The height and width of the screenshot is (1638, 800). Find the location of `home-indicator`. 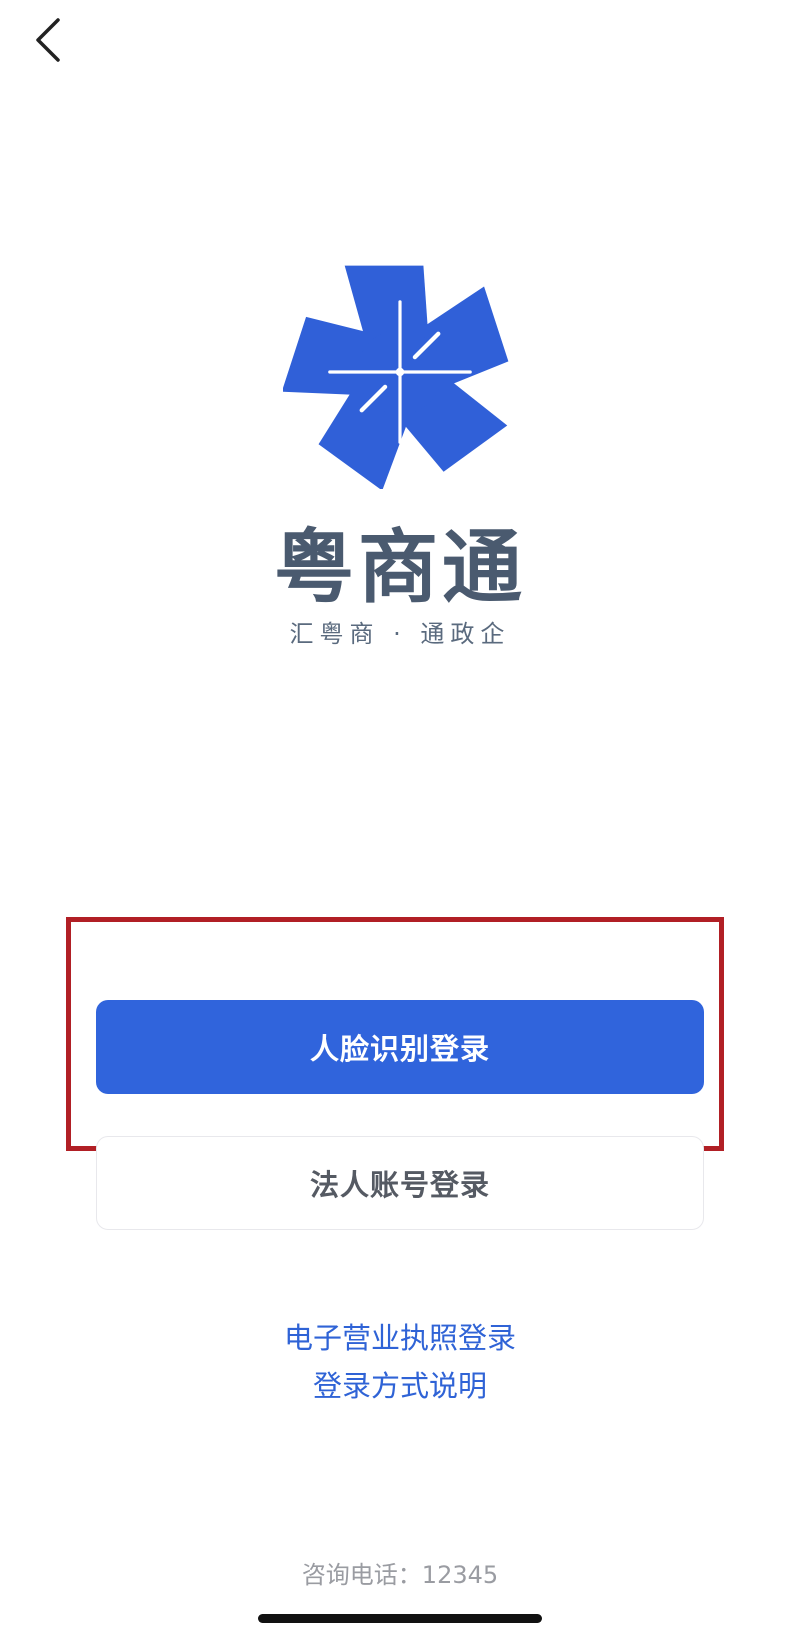

home-indicator is located at coordinates (400, 1618).